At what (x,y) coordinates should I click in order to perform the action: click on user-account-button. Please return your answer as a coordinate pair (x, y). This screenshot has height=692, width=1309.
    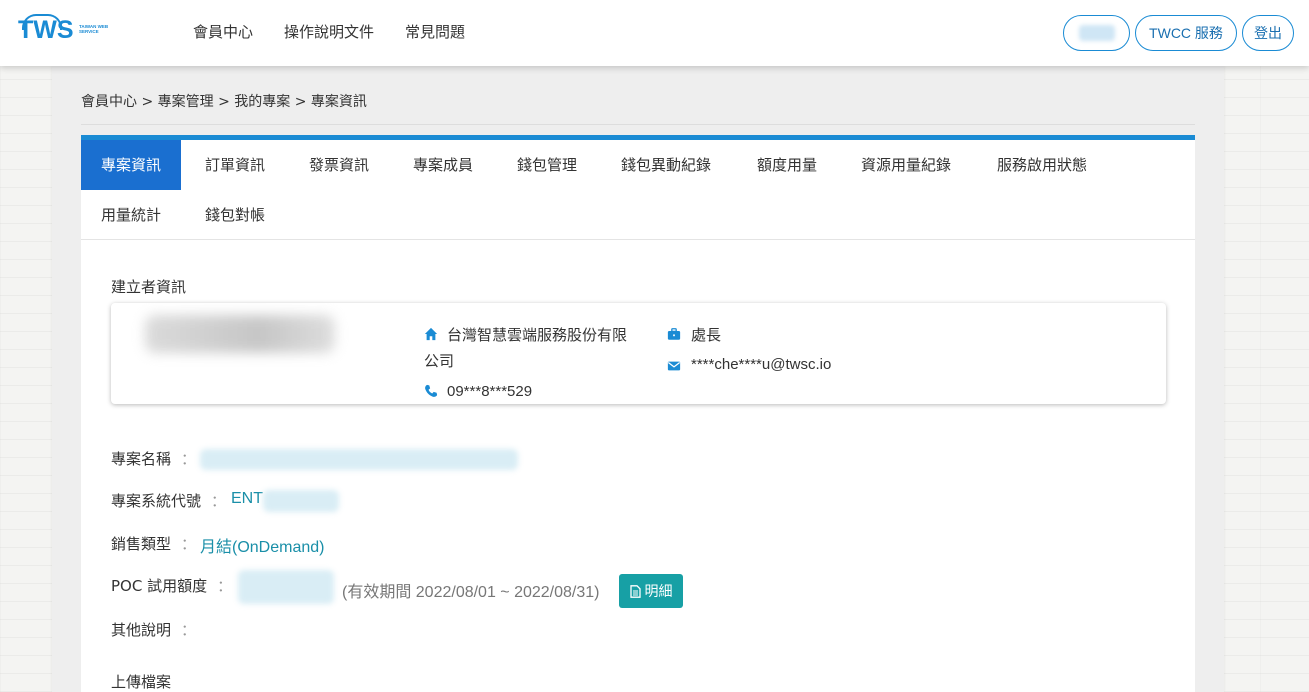
    Looking at the image, I should click on (1096, 33).